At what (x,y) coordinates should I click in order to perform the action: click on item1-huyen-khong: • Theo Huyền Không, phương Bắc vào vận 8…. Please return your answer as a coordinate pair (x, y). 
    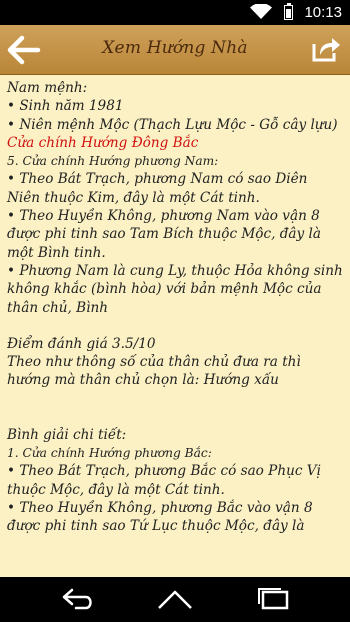
    Looking at the image, I should click on (160, 517).